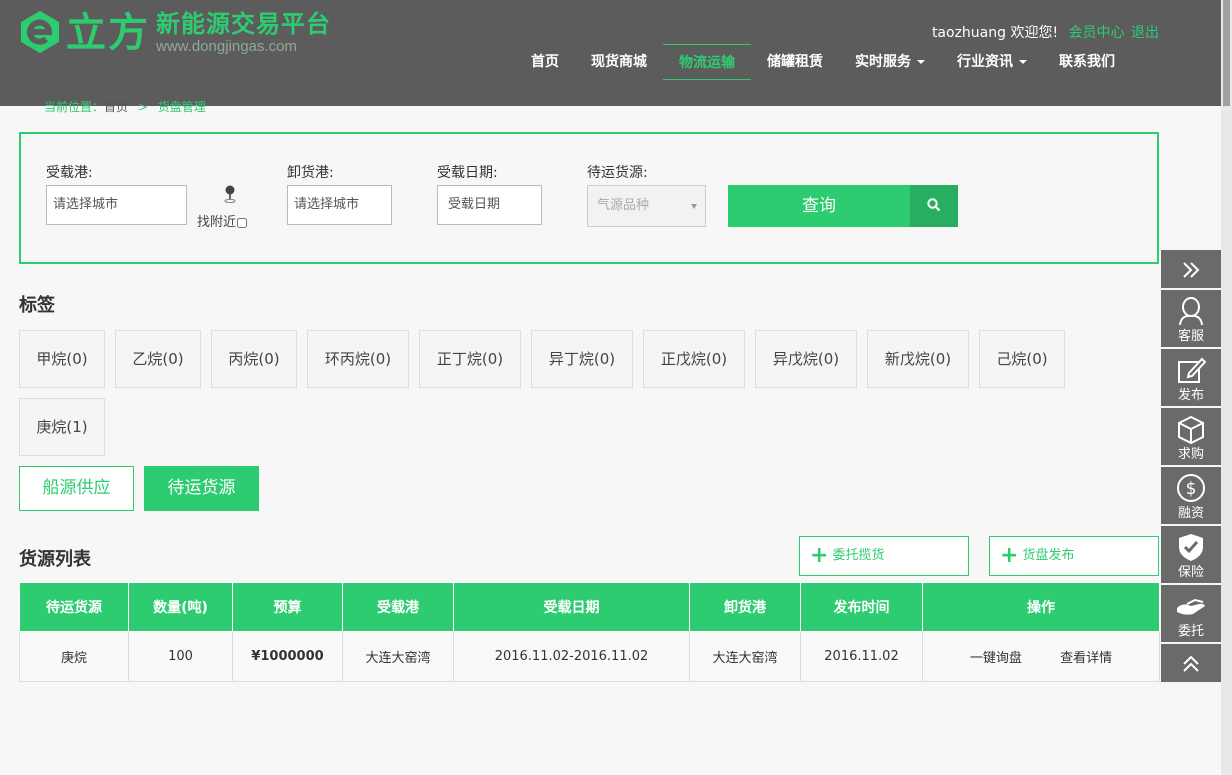 This screenshot has width=1232, height=775. I want to click on back-to-top-button, so click(1191, 664).